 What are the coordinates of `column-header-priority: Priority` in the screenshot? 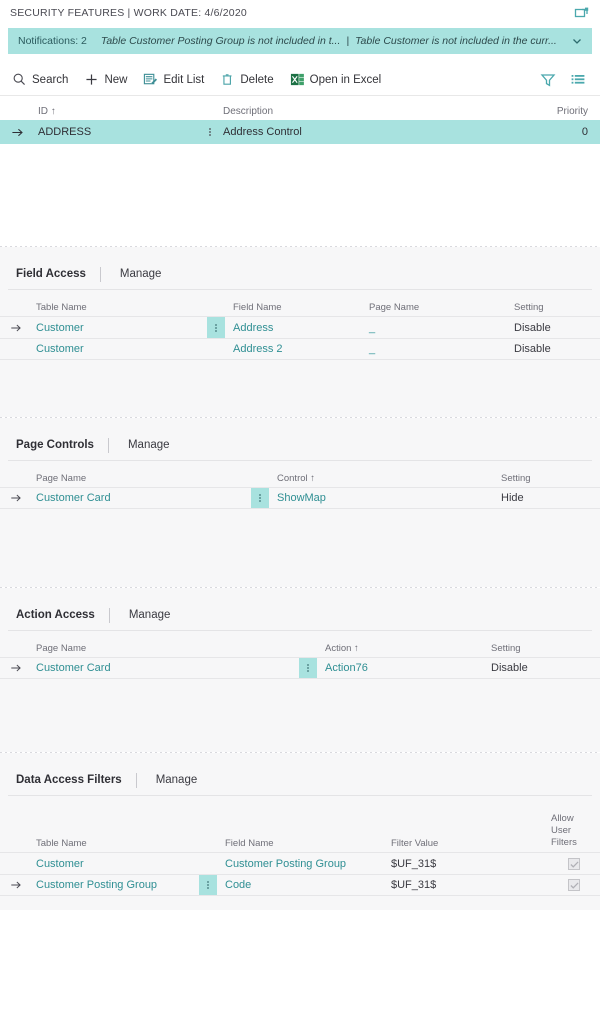 It's located at (565, 111).